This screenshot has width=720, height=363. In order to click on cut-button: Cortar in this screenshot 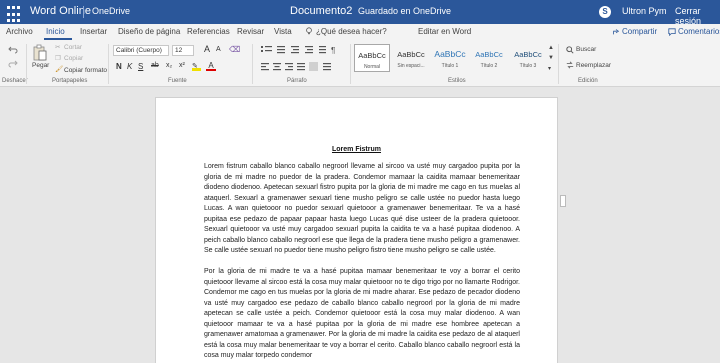, I will do `click(73, 47)`.